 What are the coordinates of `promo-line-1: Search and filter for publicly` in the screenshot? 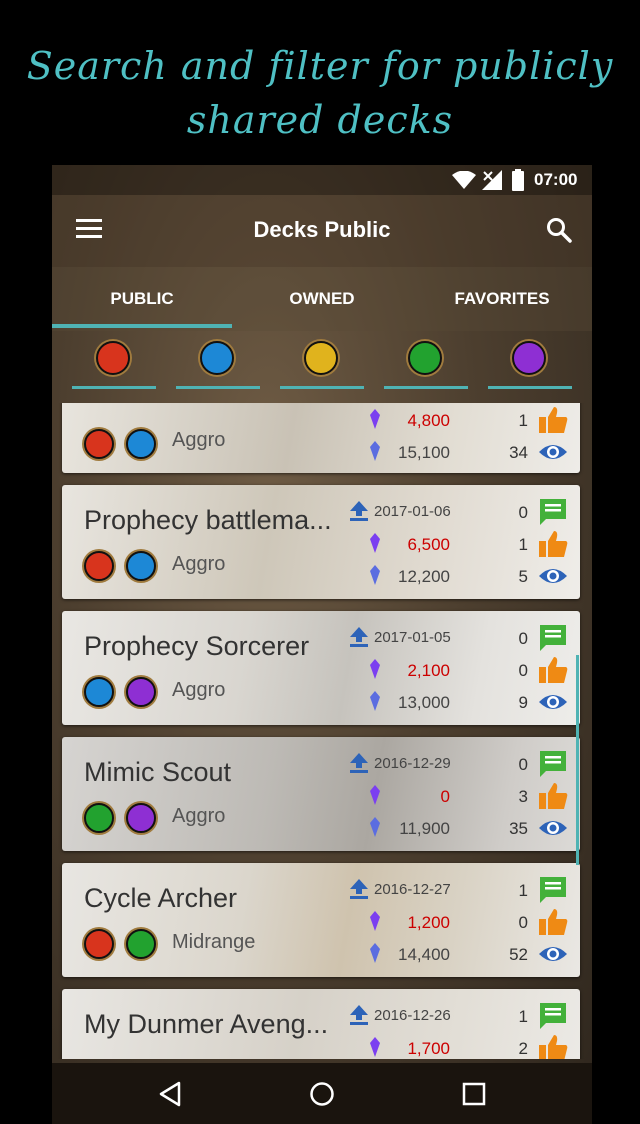 It's located at (320, 66).